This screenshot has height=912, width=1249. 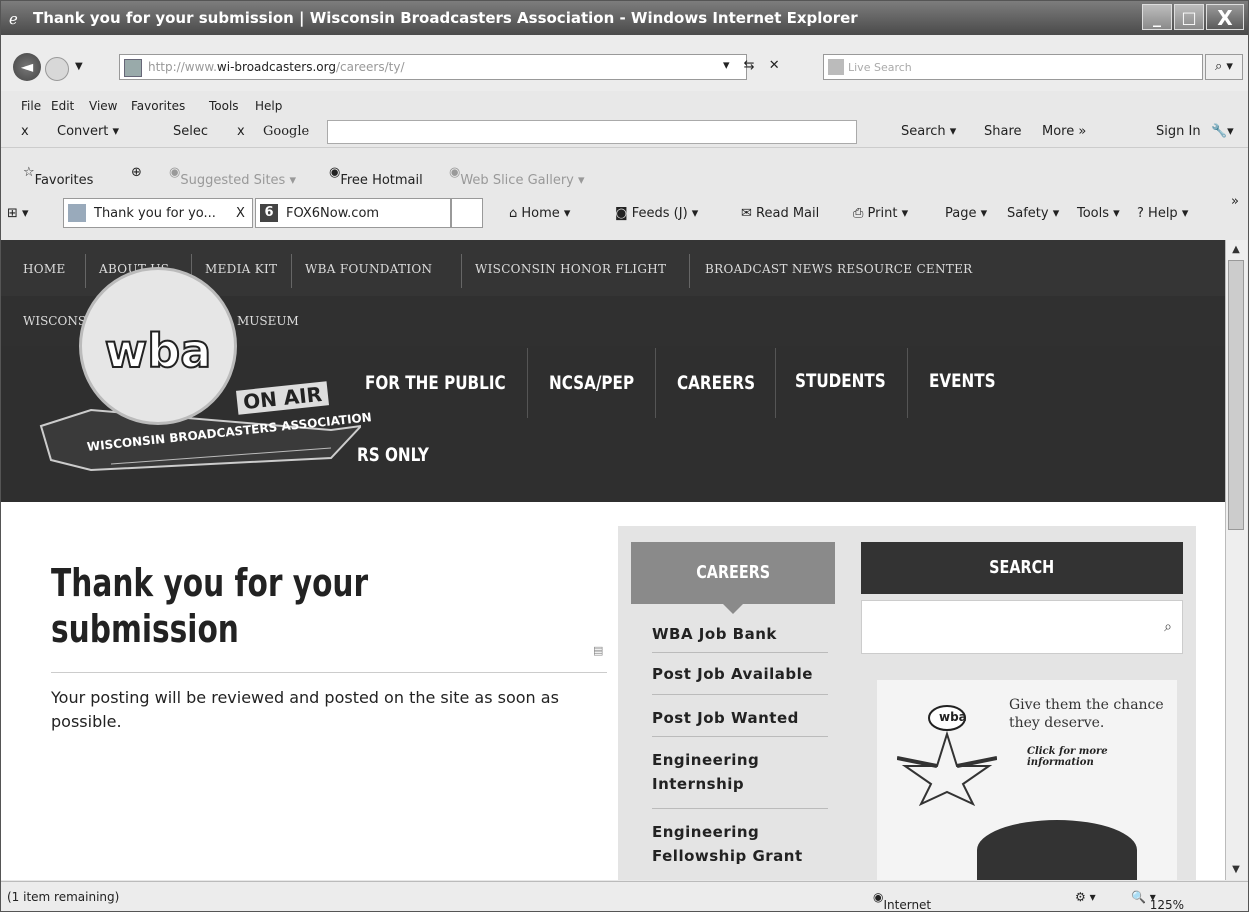 I want to click on share-button: Share, so click(x=1003, y=131).